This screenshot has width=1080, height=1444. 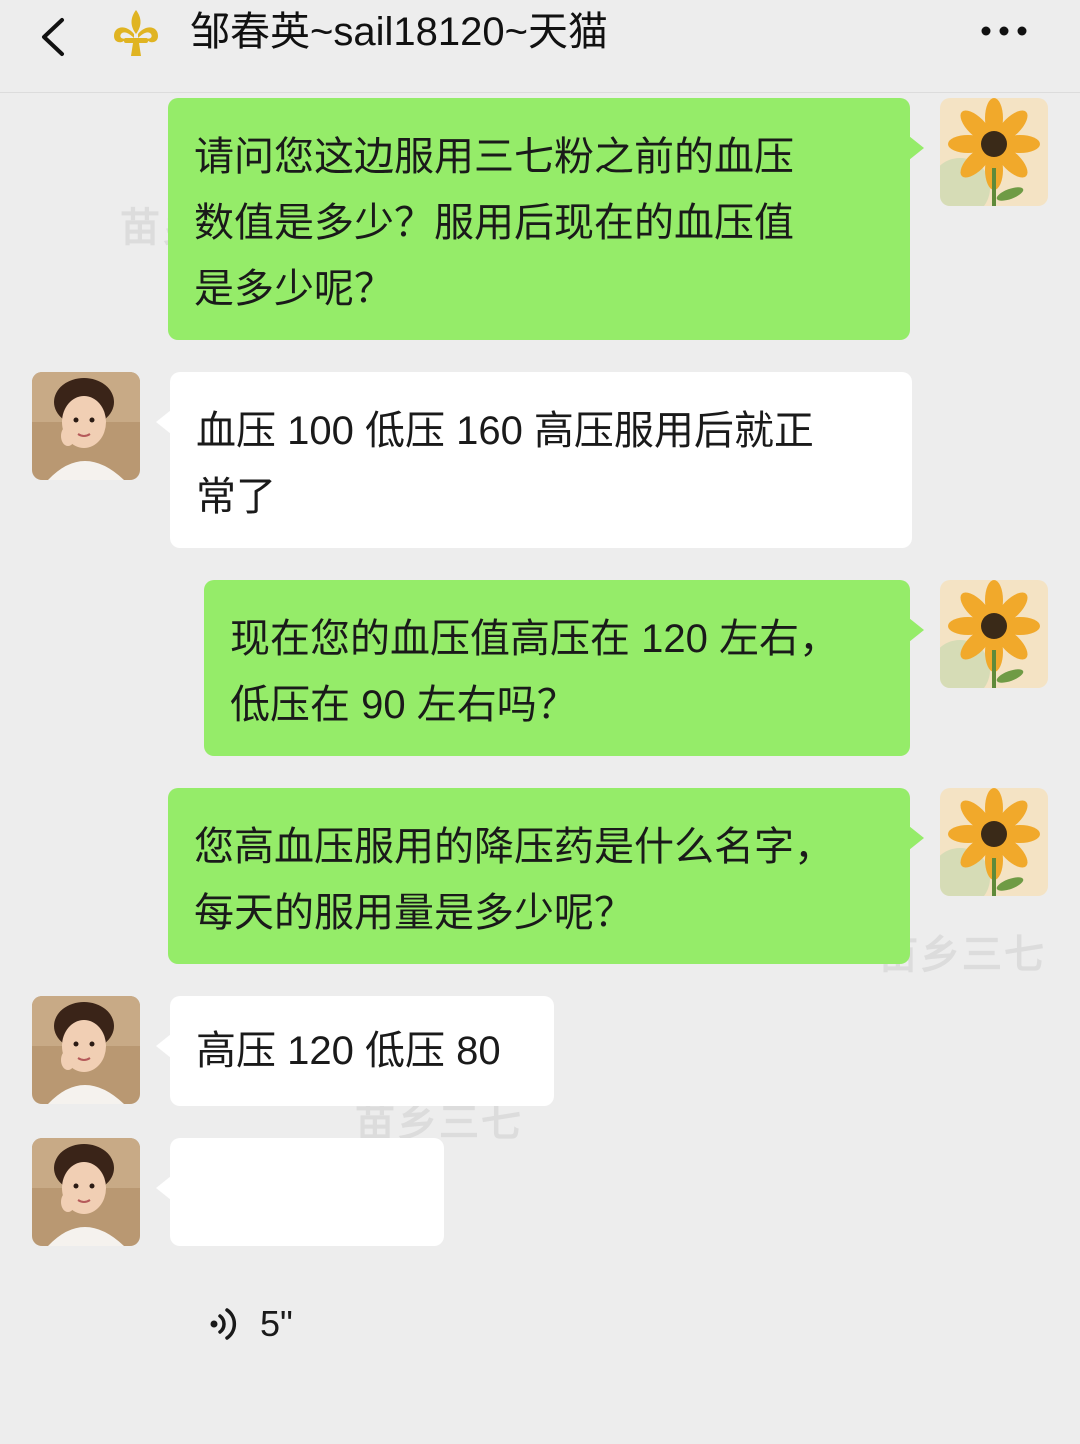 What do you see at coordinates (276, 1323) in the screenshot?
I see `voice-duration: 5"` at bounding box center [276, 1323].